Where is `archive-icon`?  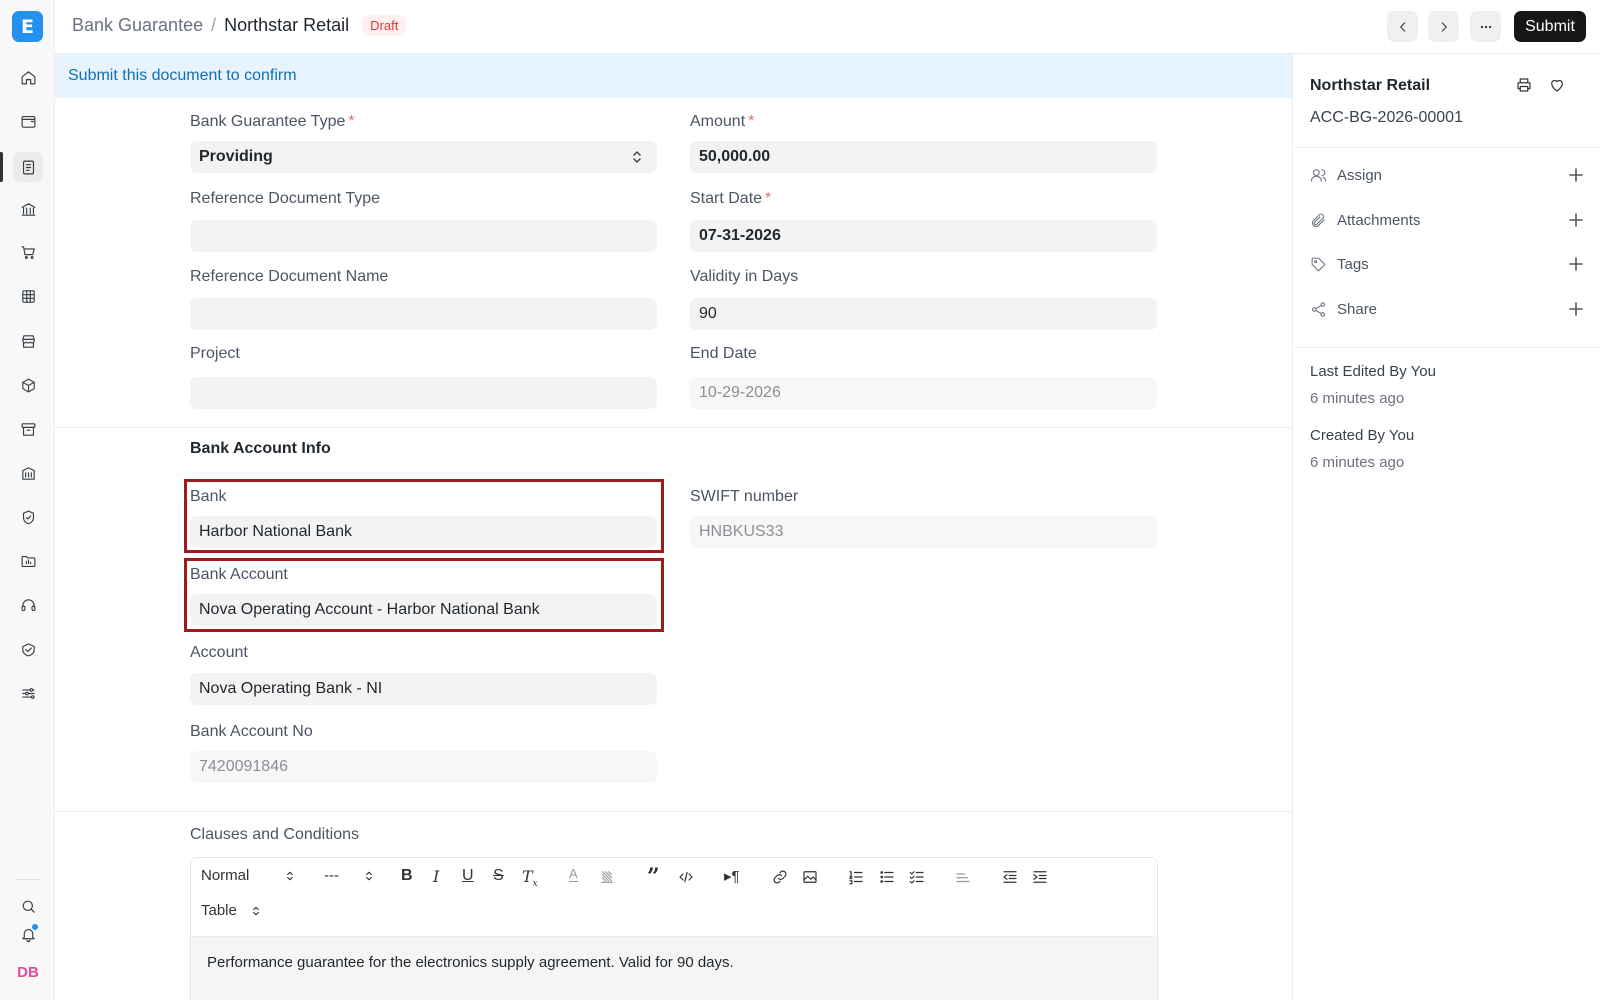 archive-icon is located at coordinates (28, 429).